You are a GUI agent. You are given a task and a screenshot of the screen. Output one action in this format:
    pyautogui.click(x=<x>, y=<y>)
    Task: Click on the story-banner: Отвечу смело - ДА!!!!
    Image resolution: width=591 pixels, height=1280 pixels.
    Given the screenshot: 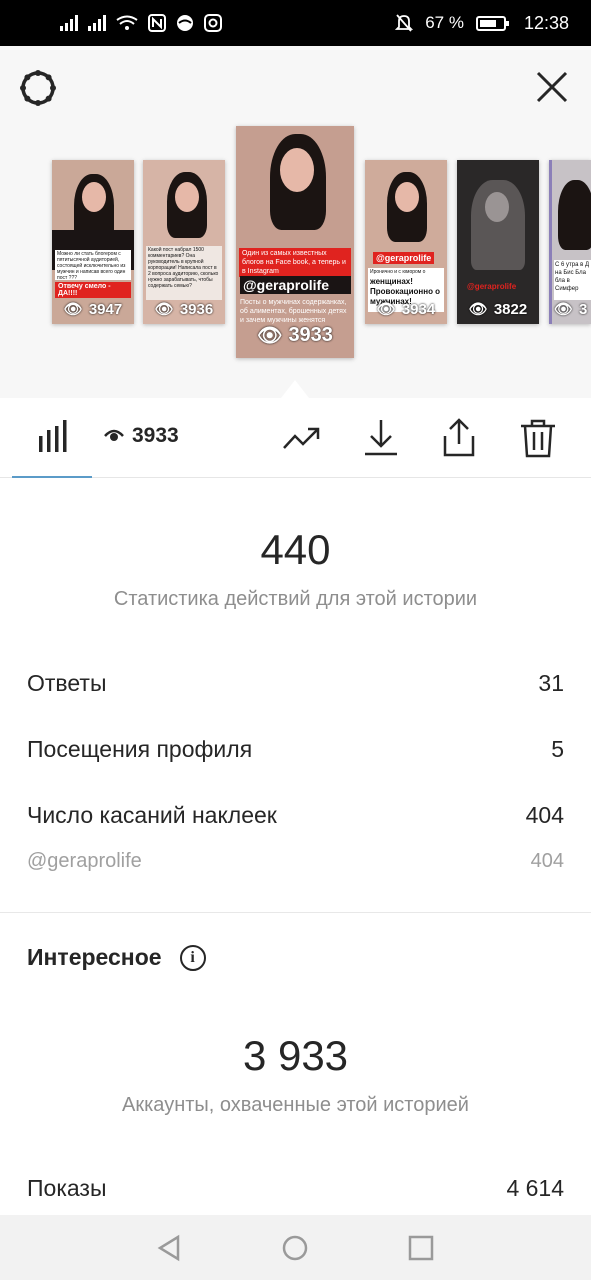 What is the action you would take?
    pyautogui.click(x=93, y=290)
    